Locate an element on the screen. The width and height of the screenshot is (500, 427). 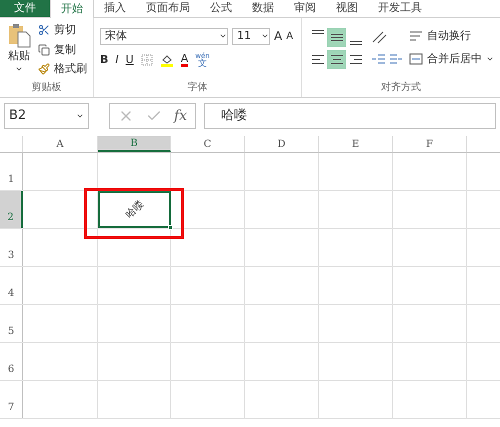
ribbon-tab: 插入 is located at coordinates (115, 8).